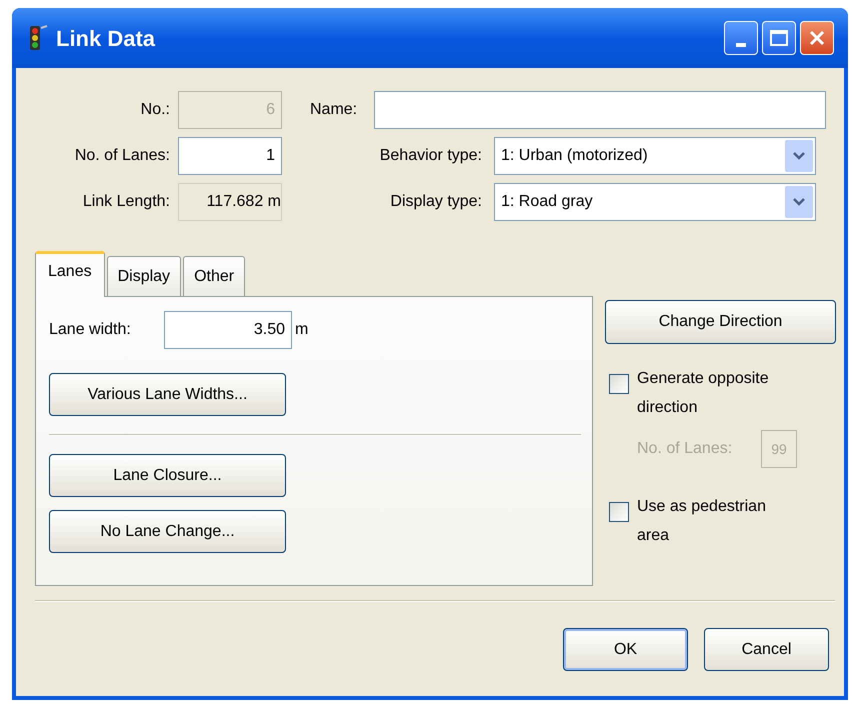  I want to click on checkbox-label: Generate opposite direction, so click(703, 393).